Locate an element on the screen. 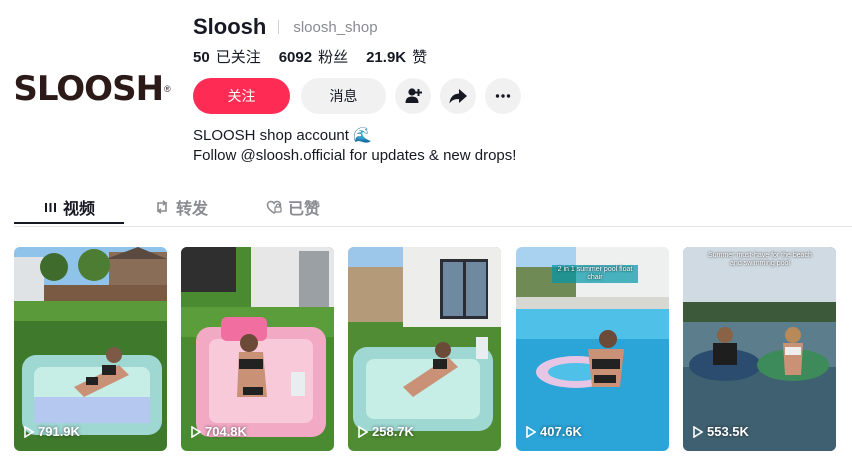  video-thumbnail-4: 2 in 1 summer pool float chair 407.6K is located at coordinates (592, 349).